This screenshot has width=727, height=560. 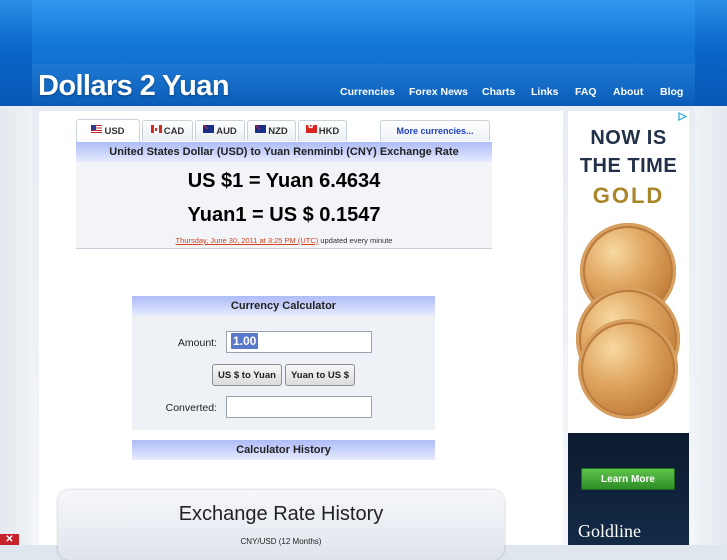 I want to click on amount-input: 1.00, so click(x=299, y=342).